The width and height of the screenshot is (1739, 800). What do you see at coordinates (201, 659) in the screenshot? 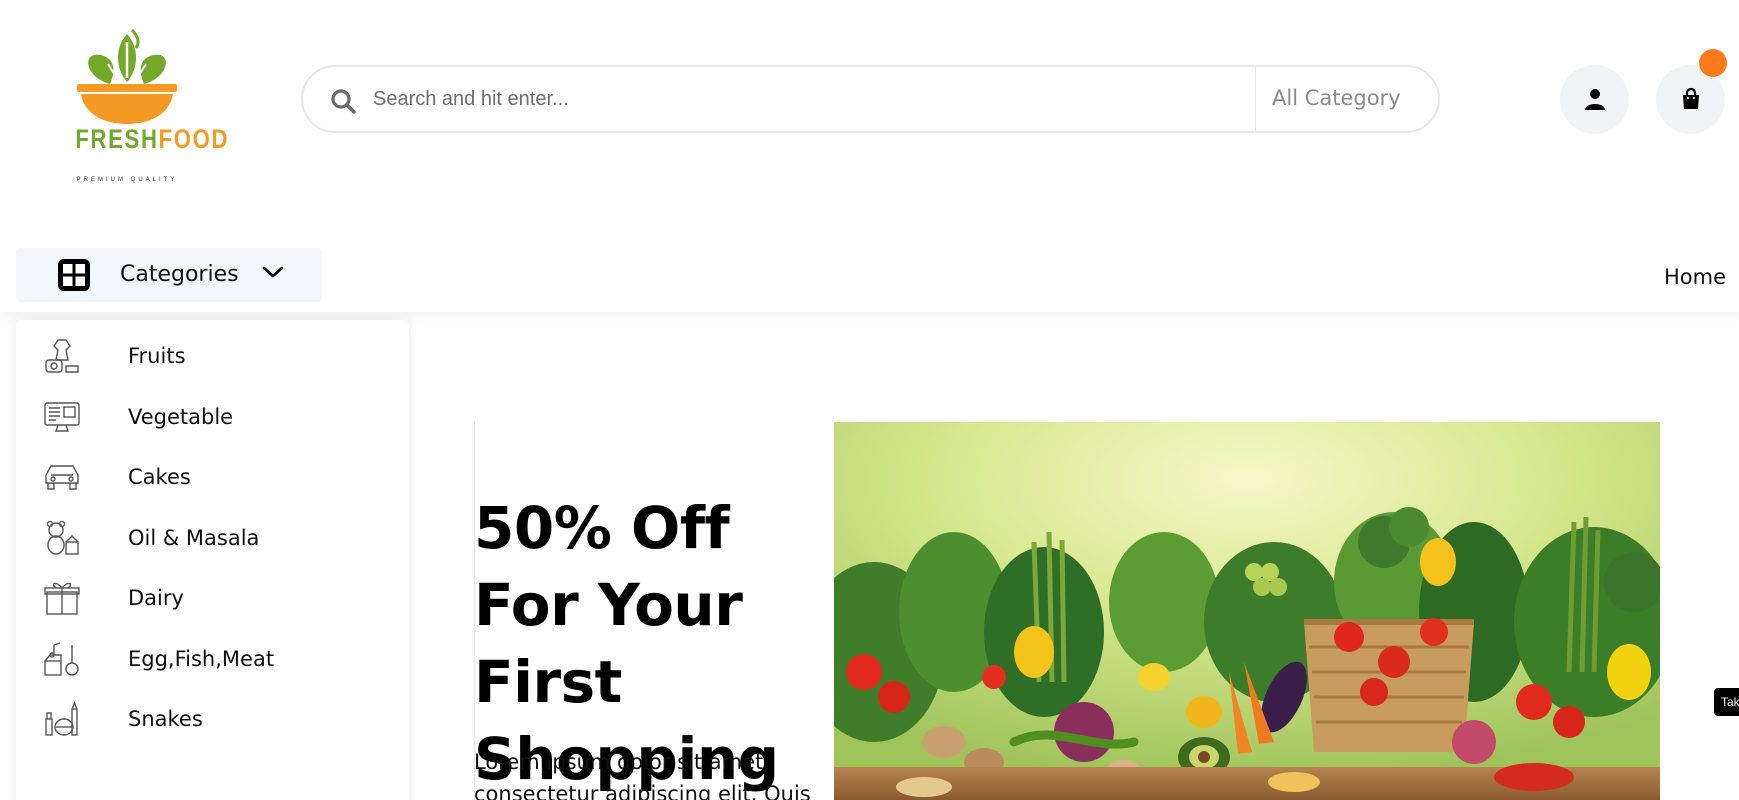
I see `category-label: Egg,Fish,Meat` at bounding box center [201, 659].